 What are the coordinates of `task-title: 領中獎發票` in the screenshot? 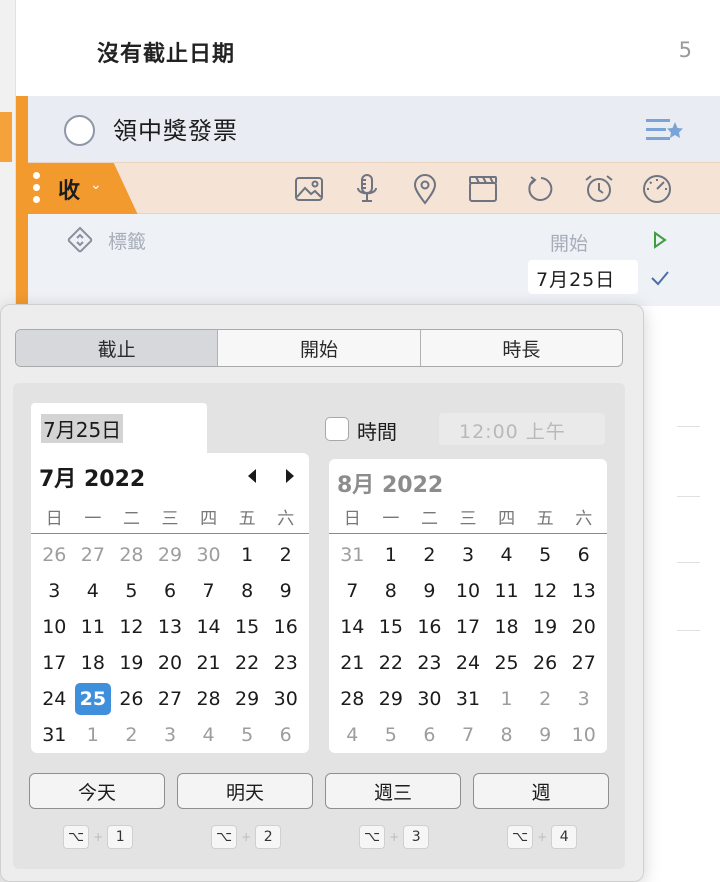 It's located at (175, 128).